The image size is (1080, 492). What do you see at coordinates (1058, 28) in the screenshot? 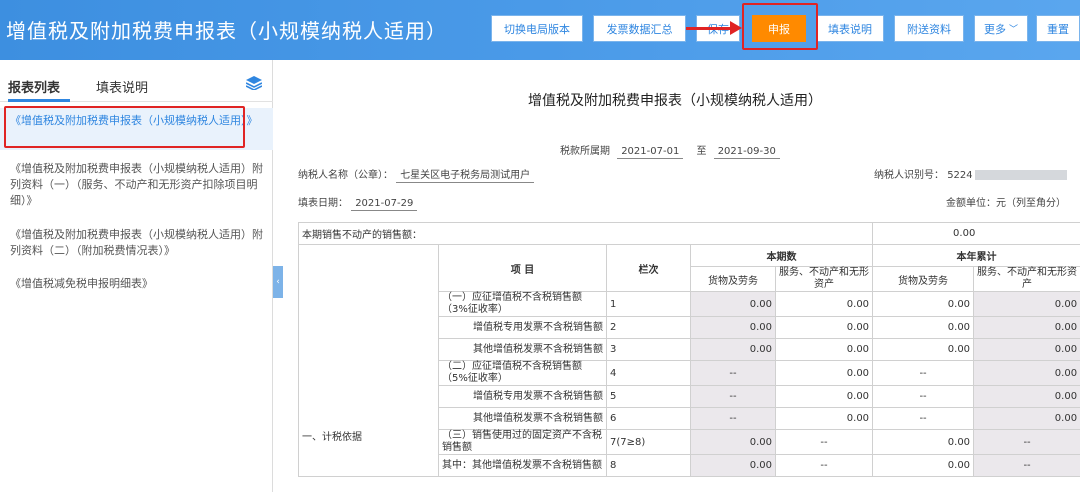
I see `reset-button: 重置` at bounding box center [1058, 28].